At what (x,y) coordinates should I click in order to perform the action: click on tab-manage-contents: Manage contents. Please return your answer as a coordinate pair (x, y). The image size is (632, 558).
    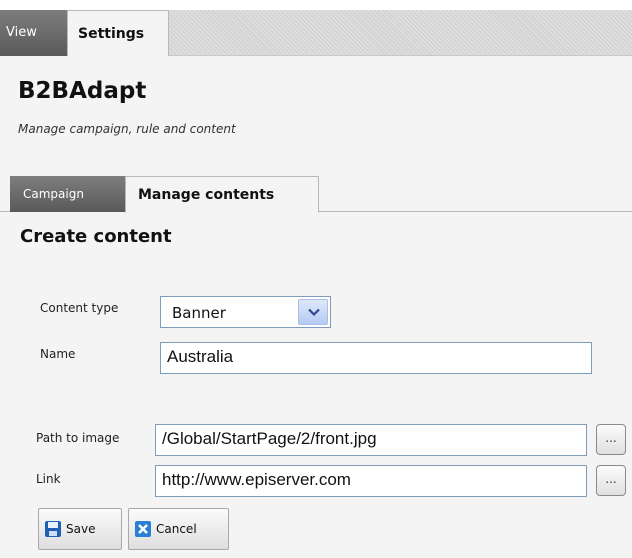
    Looking at the image, I should click on (222, 194).